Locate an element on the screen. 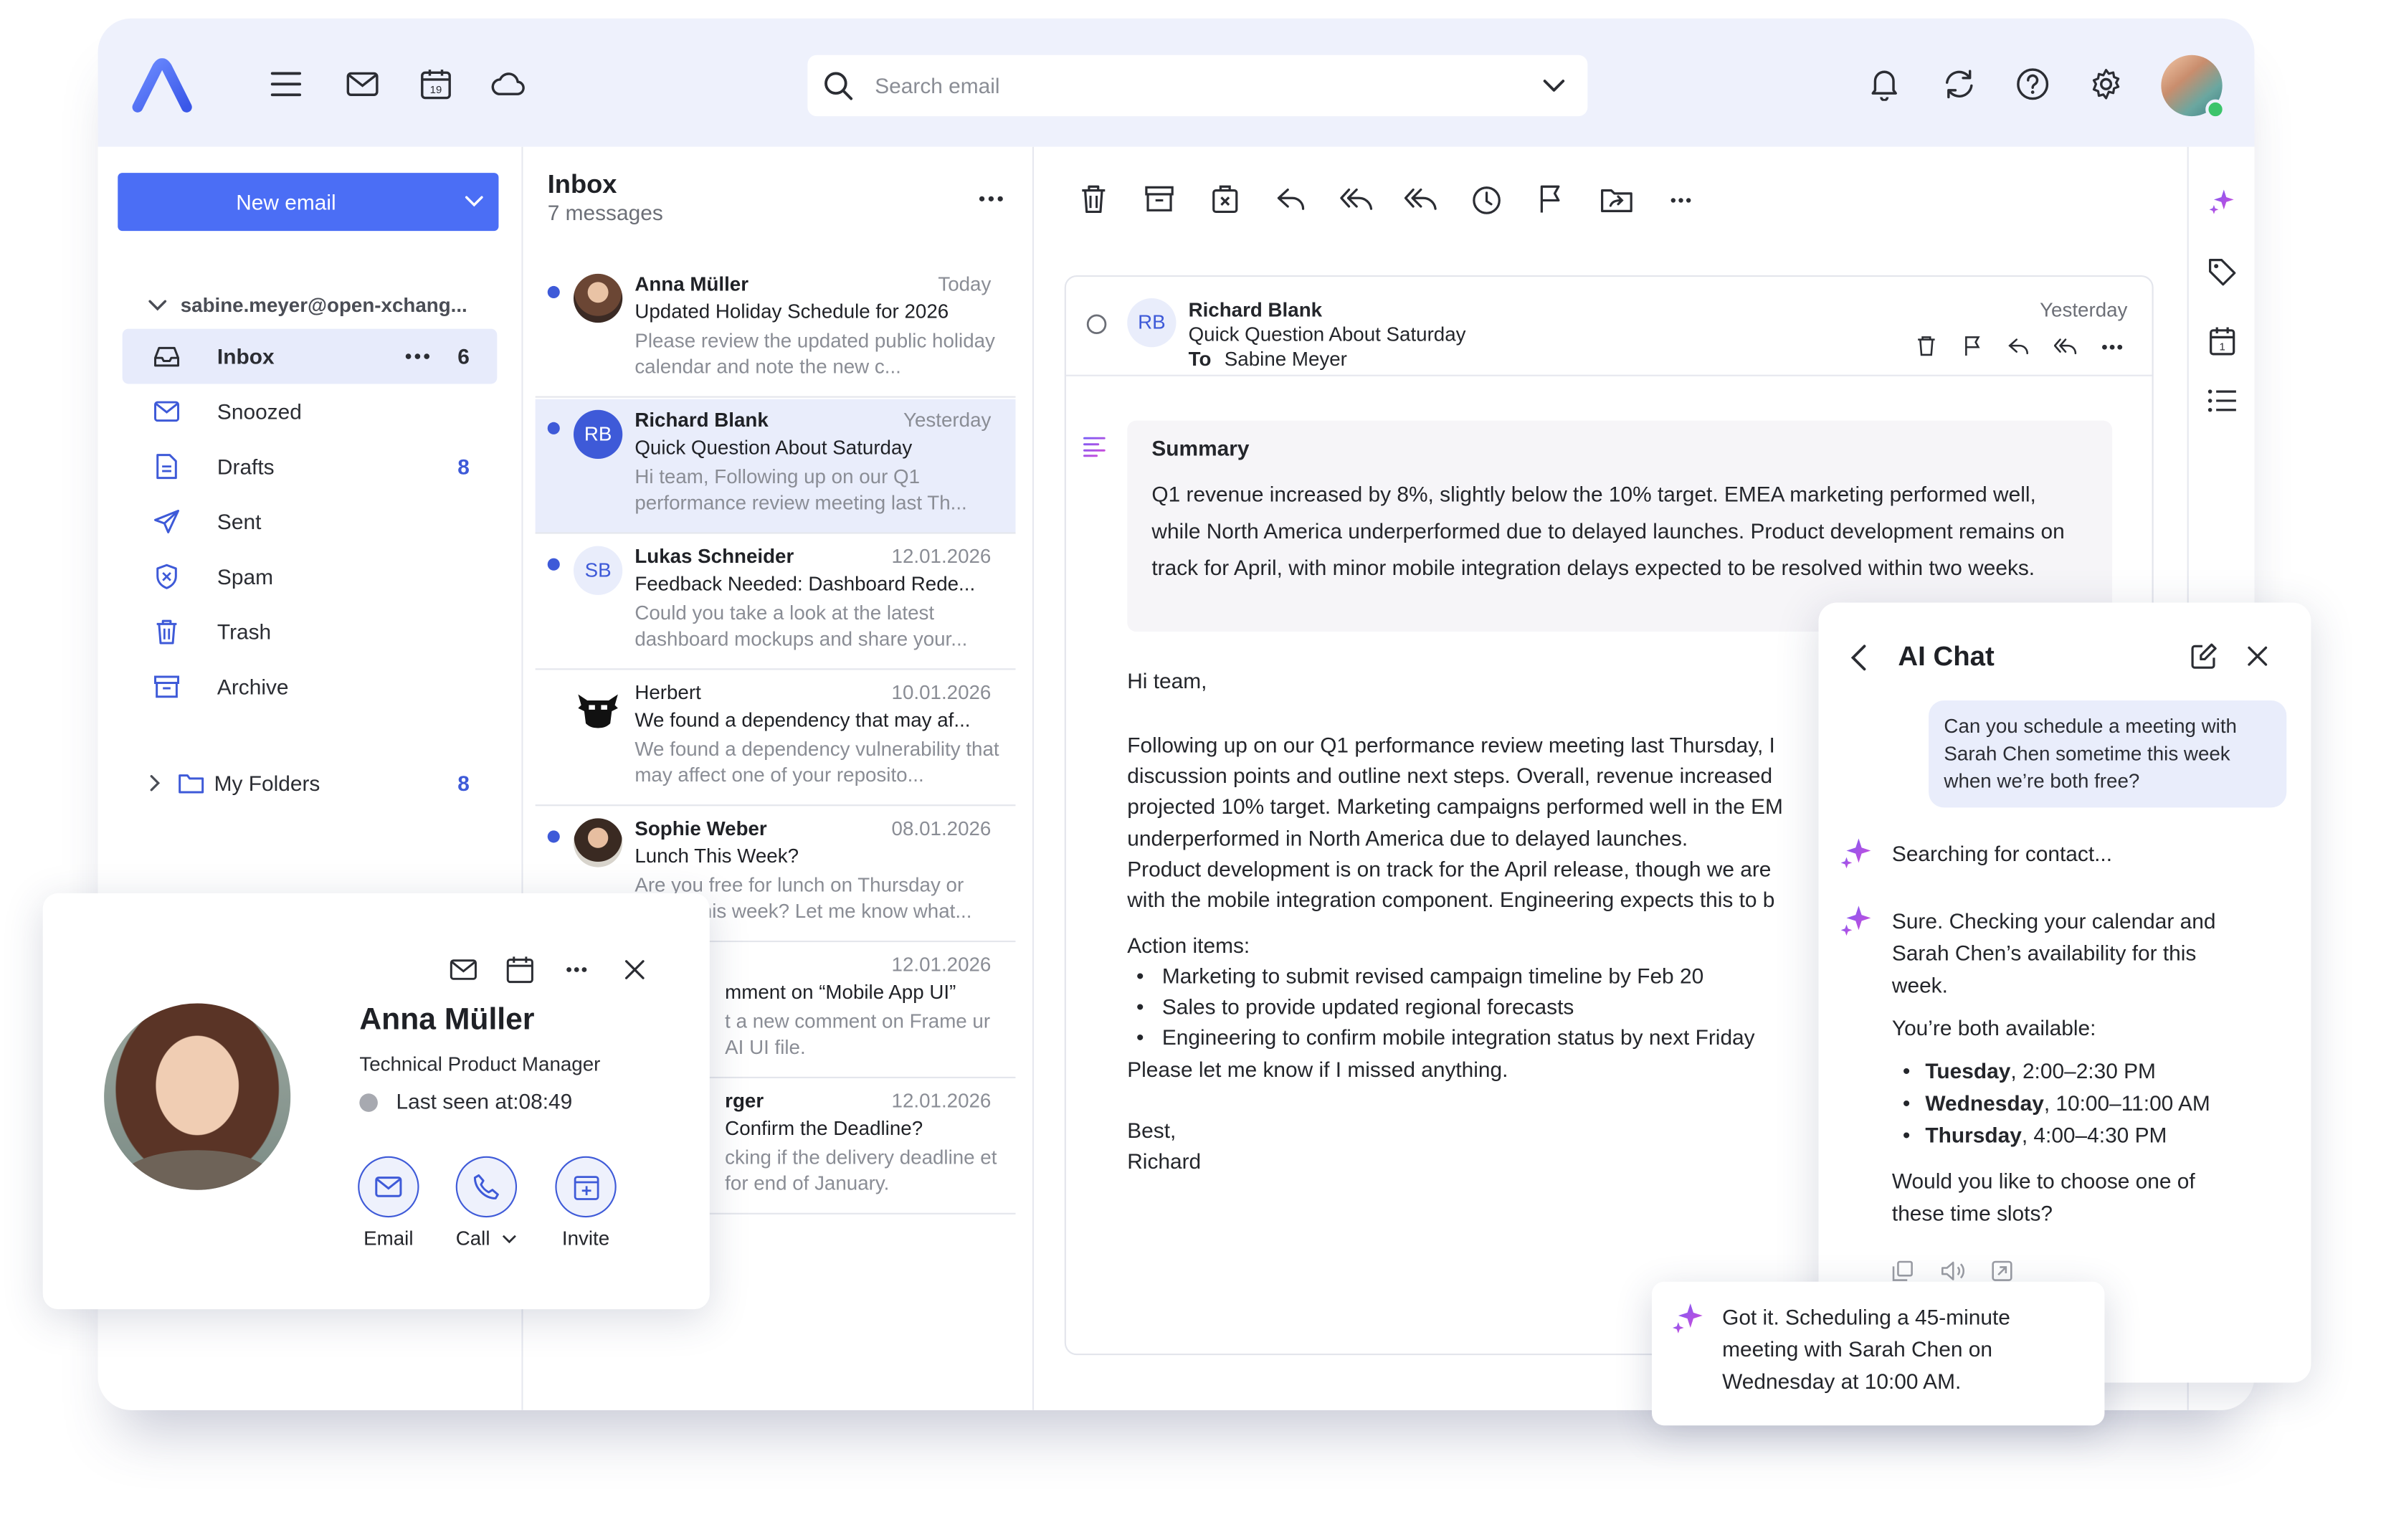 This screenshot has height=1540, width=2386. time-slot: • Thursday, 4:00–4:30 PM is located at coordinates (2035, 1135).